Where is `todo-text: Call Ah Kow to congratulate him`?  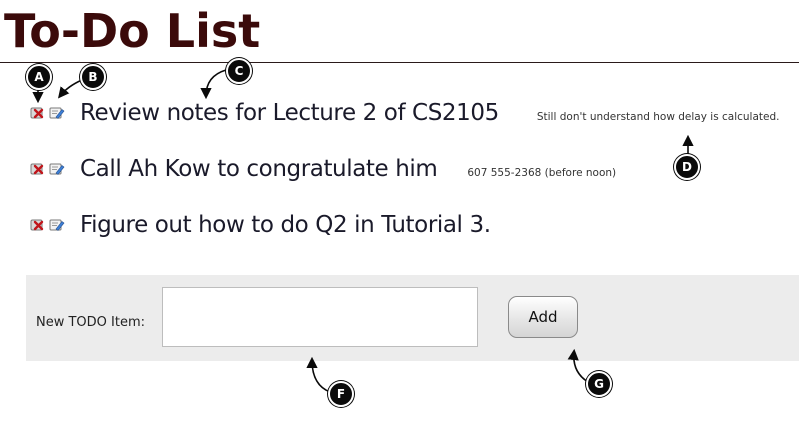 todo-text: Call Ah Kow to congratulate him is located at coordinates (259, 169).